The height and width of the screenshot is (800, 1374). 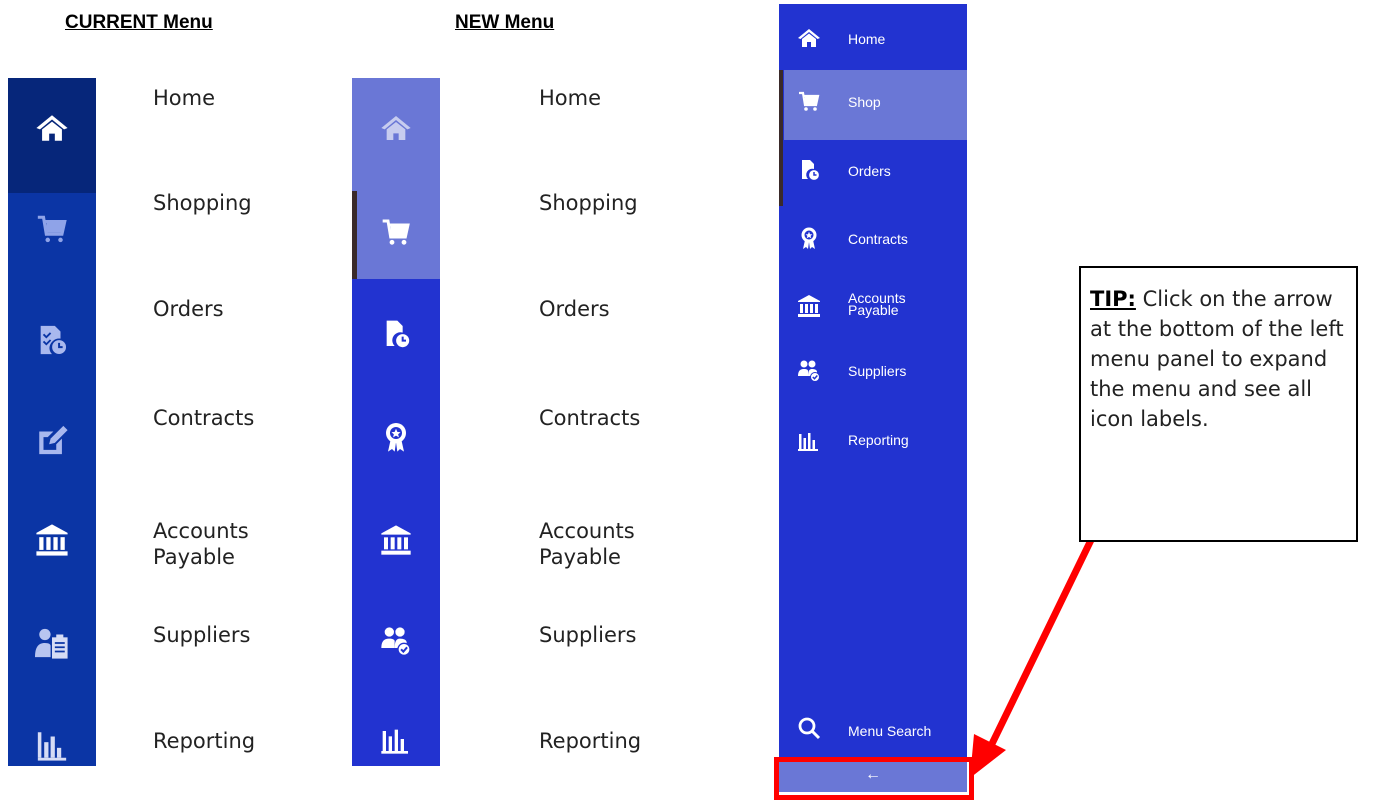 What do you see at coordinates (878, 440) in the screenshot?
I see `expanded-label-reporting: Reporting` at bounding box center [878, 440].